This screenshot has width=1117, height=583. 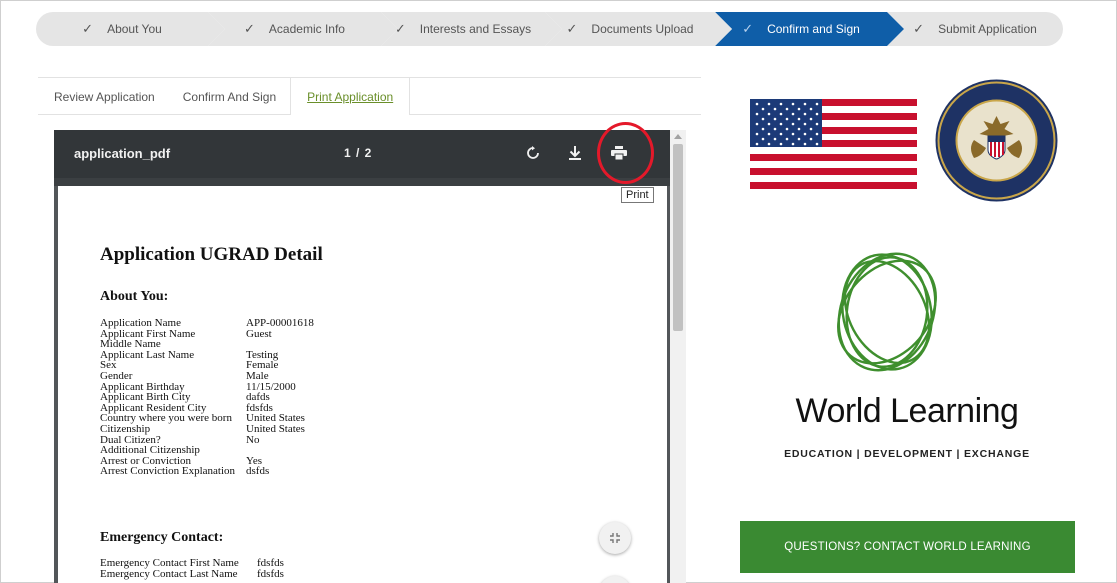 What do you see at coordinates (184, 375) in the screenshot?
I see `field-row: Gender Male` at bounding box center [184, 375].